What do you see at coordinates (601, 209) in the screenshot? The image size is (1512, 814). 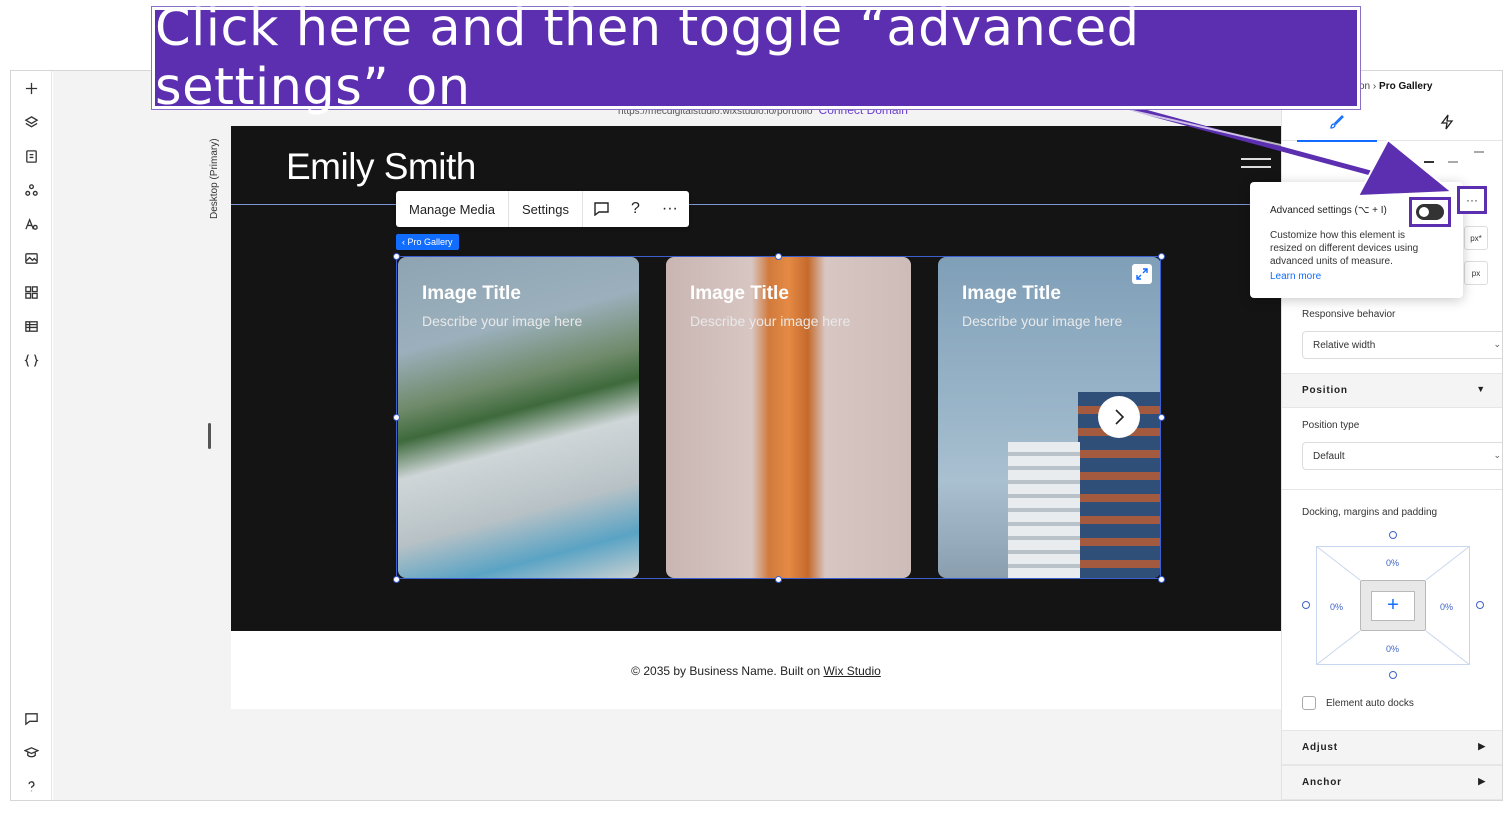 I see `comment-icon` at bounding box center [601, 209].